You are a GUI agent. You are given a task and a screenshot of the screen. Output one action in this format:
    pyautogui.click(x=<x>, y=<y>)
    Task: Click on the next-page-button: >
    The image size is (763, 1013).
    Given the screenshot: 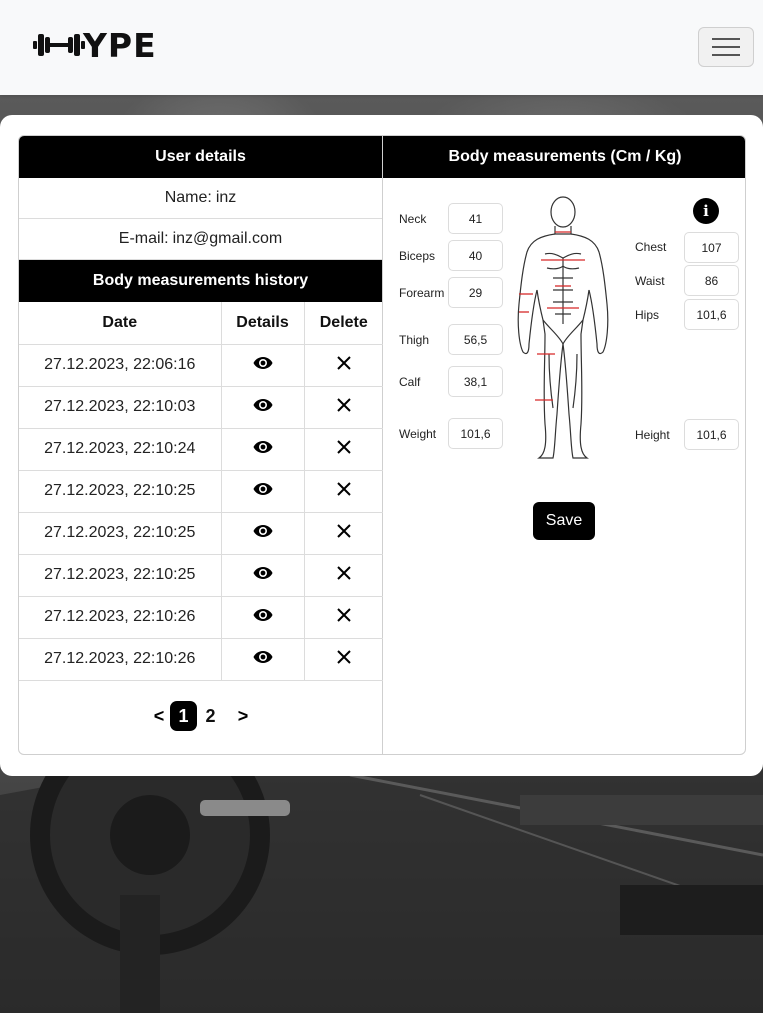 What is the action you would take?
    pyautogui.click(x=243, y=716)
    